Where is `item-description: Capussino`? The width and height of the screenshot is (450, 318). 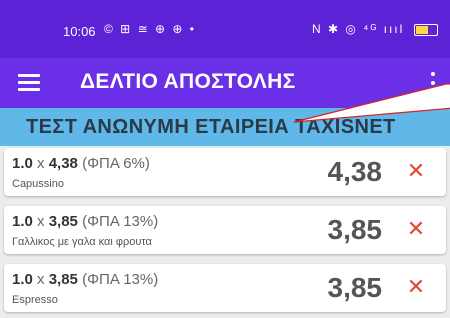
item-description: Capussino is located at coordinates (38, 184).